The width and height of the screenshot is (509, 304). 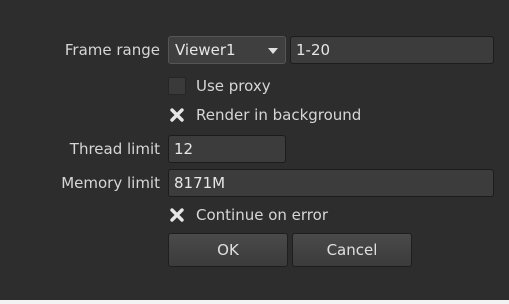 What do you see at coordinates (273, 51) in the screenshot?
I see `chevron-down-icon` at bounding box center [273, 51].